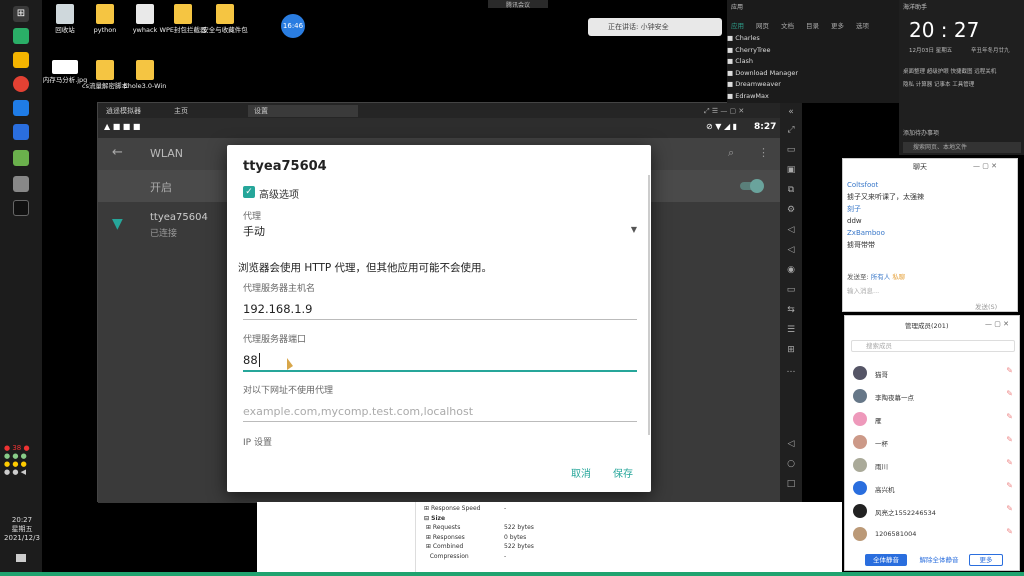 The width and height of the screenshot is (1024, 576). Describe the element at coordinates (924, 85) in the screenshot. I see `tray-control: 计算器` at that location.